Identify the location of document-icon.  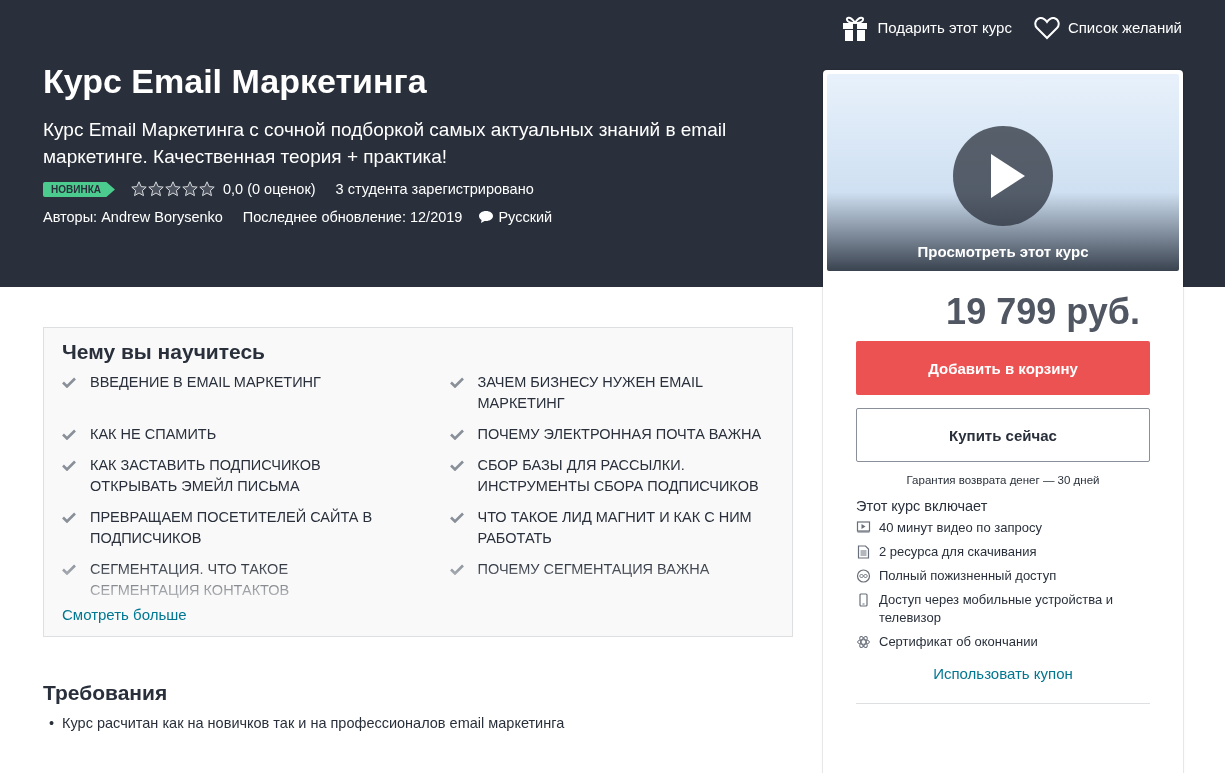
(863, 552).